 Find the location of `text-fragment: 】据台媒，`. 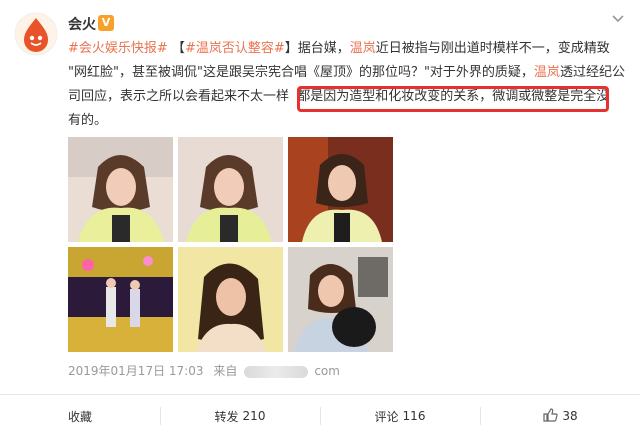

text-fragment: 】据台媒， is located at coordinates (317, 48).